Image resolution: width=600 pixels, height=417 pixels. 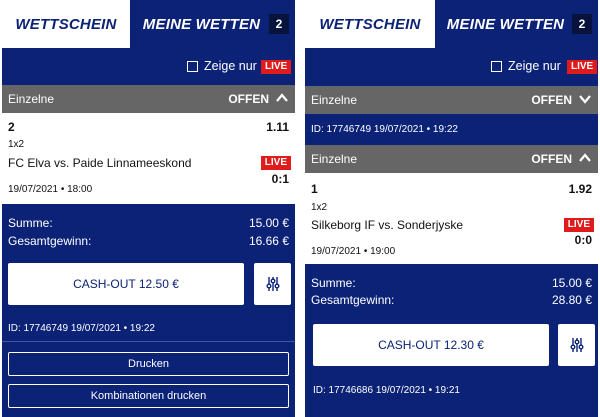 I want to click on cash-out-button: CASH-OUT 12.50 €, so click(x=126, y=284).